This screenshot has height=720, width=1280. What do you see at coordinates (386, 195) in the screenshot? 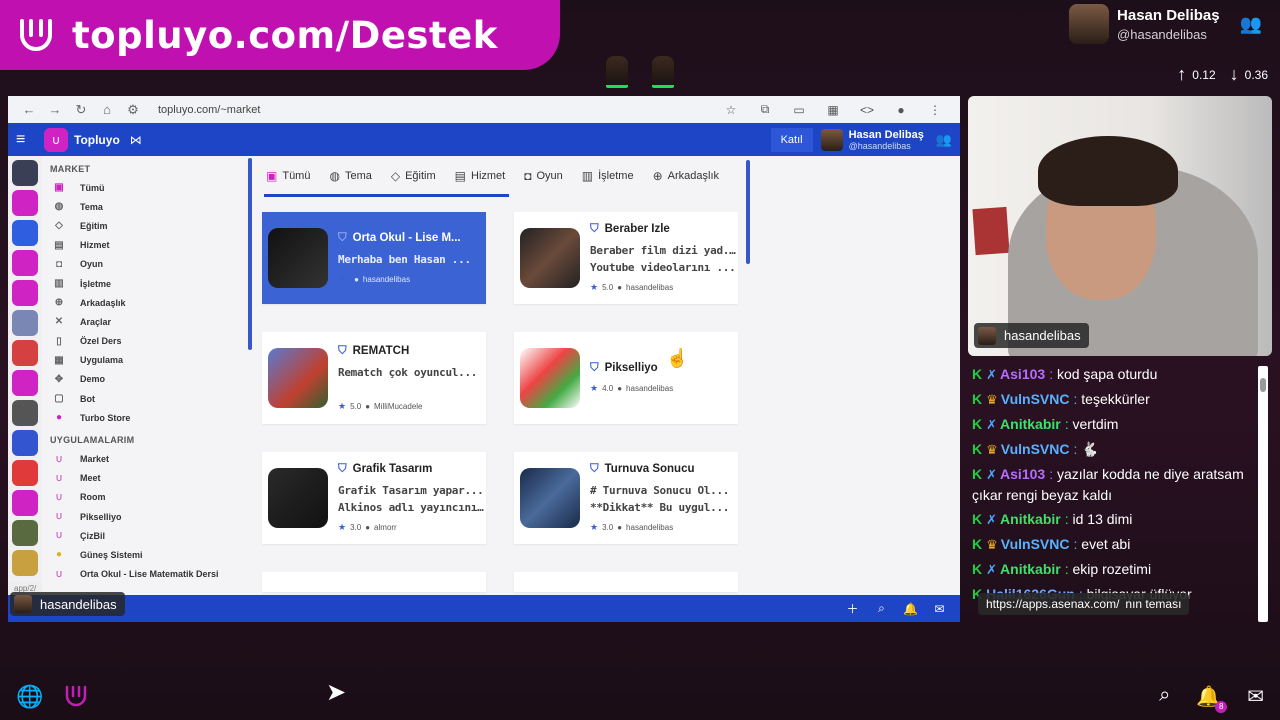
I see `tab-scroll-indicator` at bounding box center [386, 195].